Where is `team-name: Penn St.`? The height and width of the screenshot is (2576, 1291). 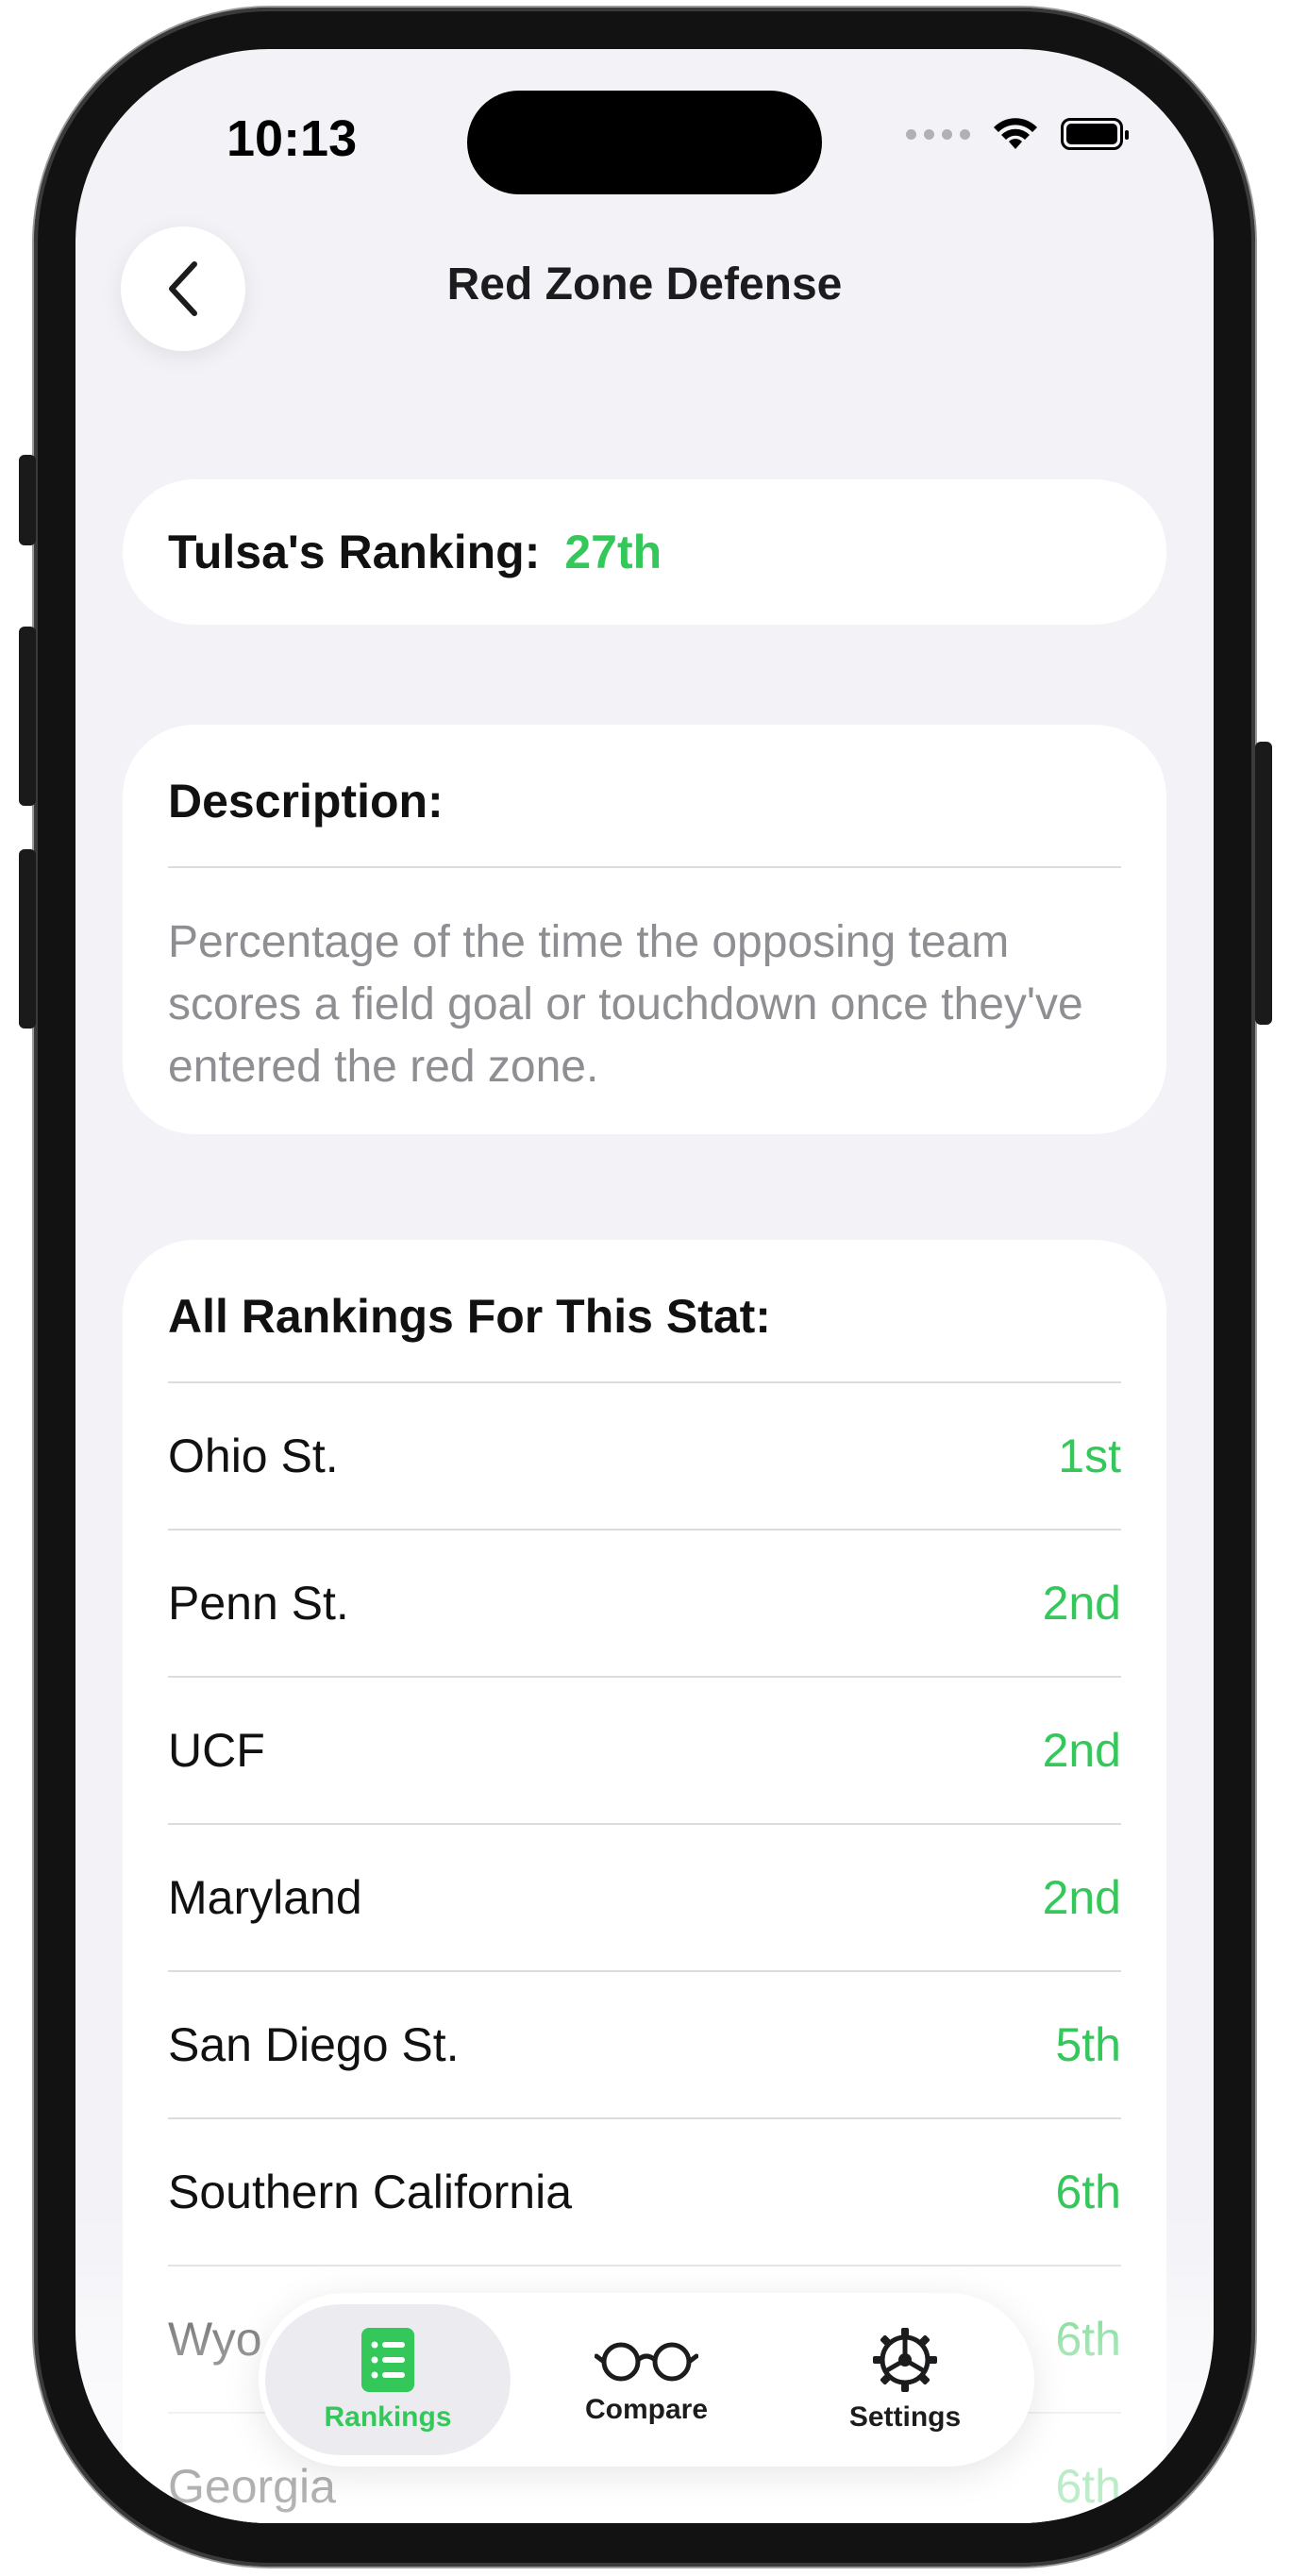
team-name: Penn St. is located at coordinates (258, 1603).